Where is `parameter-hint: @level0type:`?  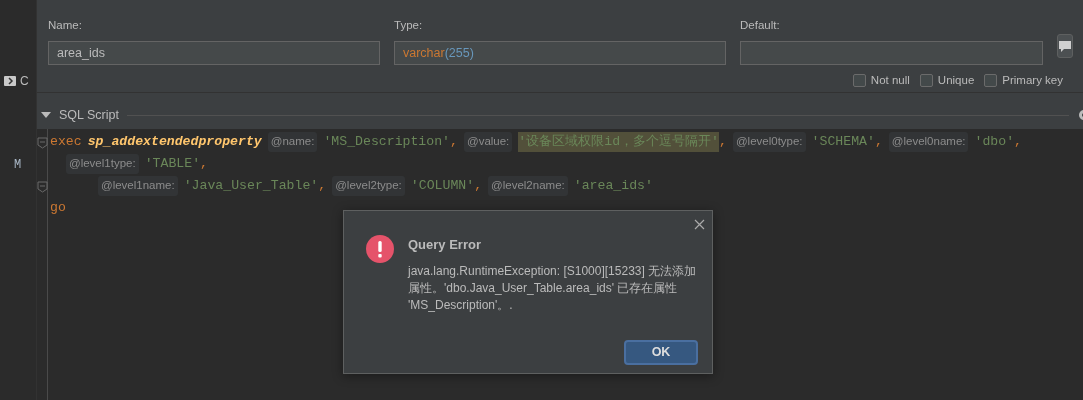
parameter-hint: @level0type: is located at coordinates (769, 142).